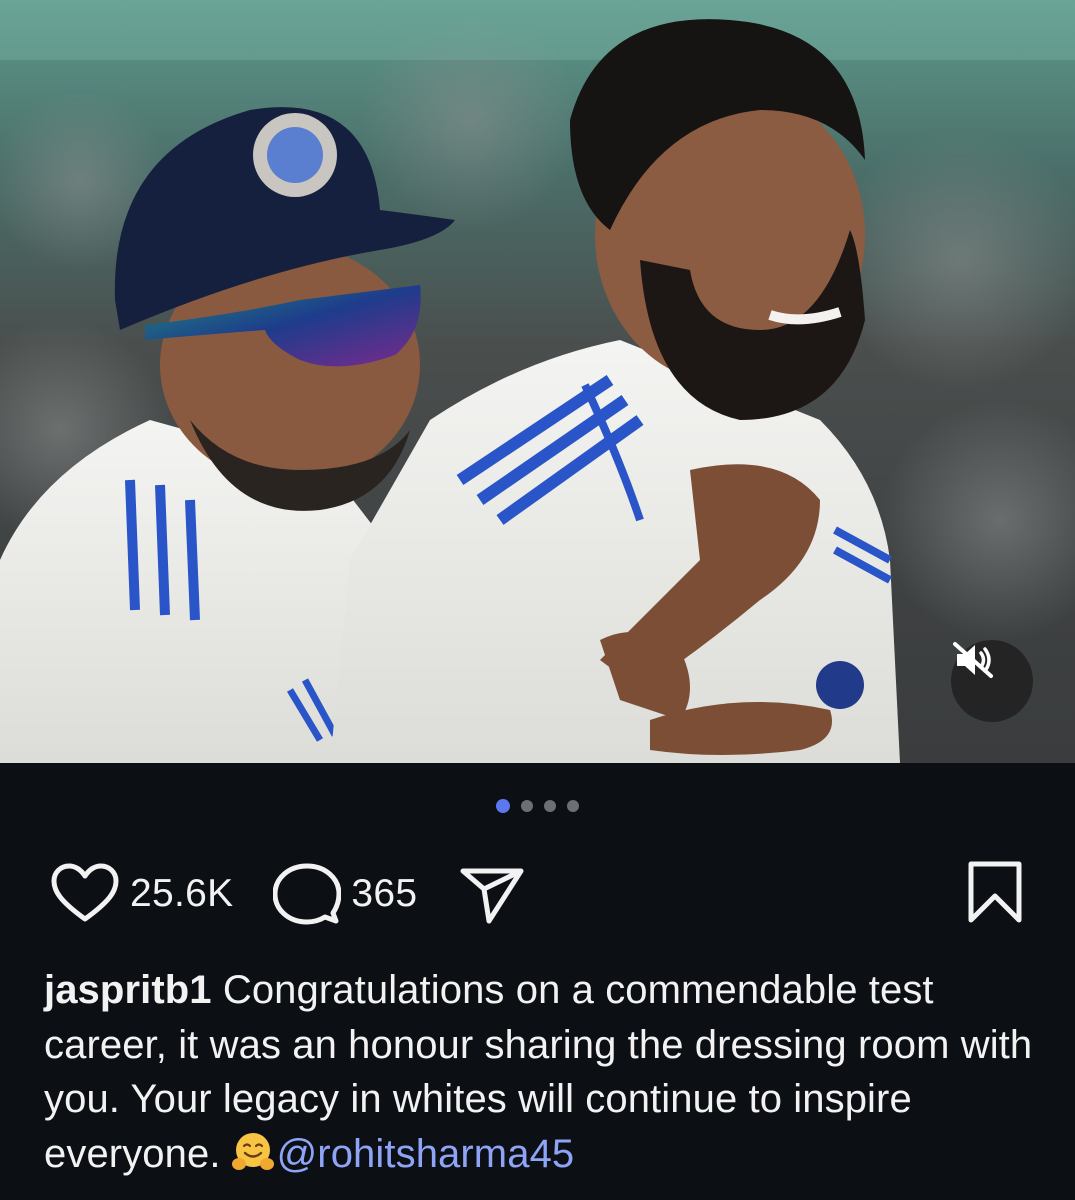 Image resolution: width=1075 pixels, height=1200 pixels. What do you see at coordinates (307, 894) in the screenshot?
I see `comment-bubble-icon` at bounding box center [307, 894].